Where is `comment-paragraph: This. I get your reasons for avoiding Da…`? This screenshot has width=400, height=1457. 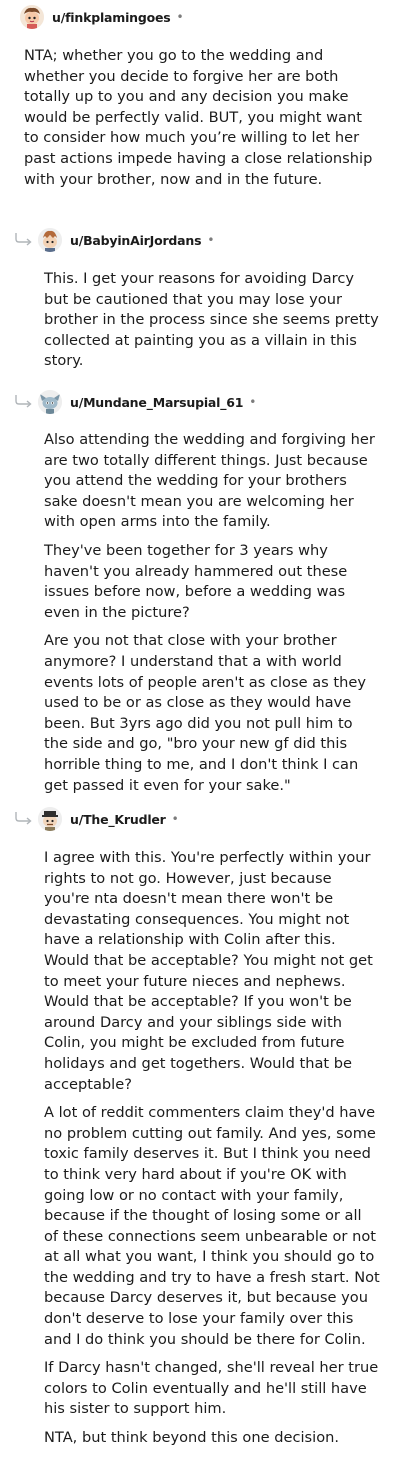 comment-paragraph: This. I get your reasons for avoiding Da… is located at coordinates (211, 320).